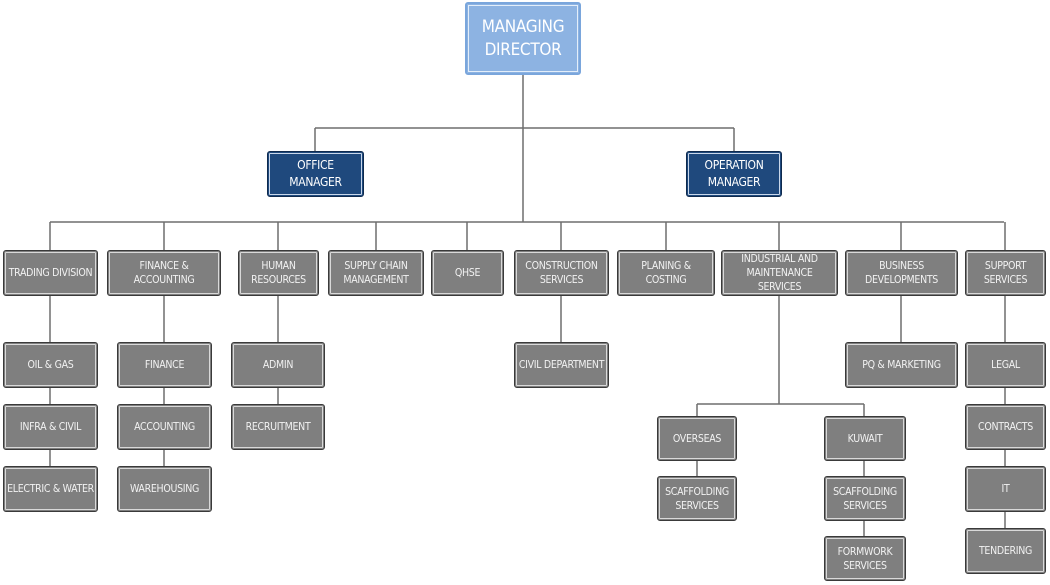 The width and height of the screenshot is (1050, 585). What do you see at coordinates (1005, 365) in the screenshot?
I see `legal-box: LEGAL` at bounding box center [1005, 365].